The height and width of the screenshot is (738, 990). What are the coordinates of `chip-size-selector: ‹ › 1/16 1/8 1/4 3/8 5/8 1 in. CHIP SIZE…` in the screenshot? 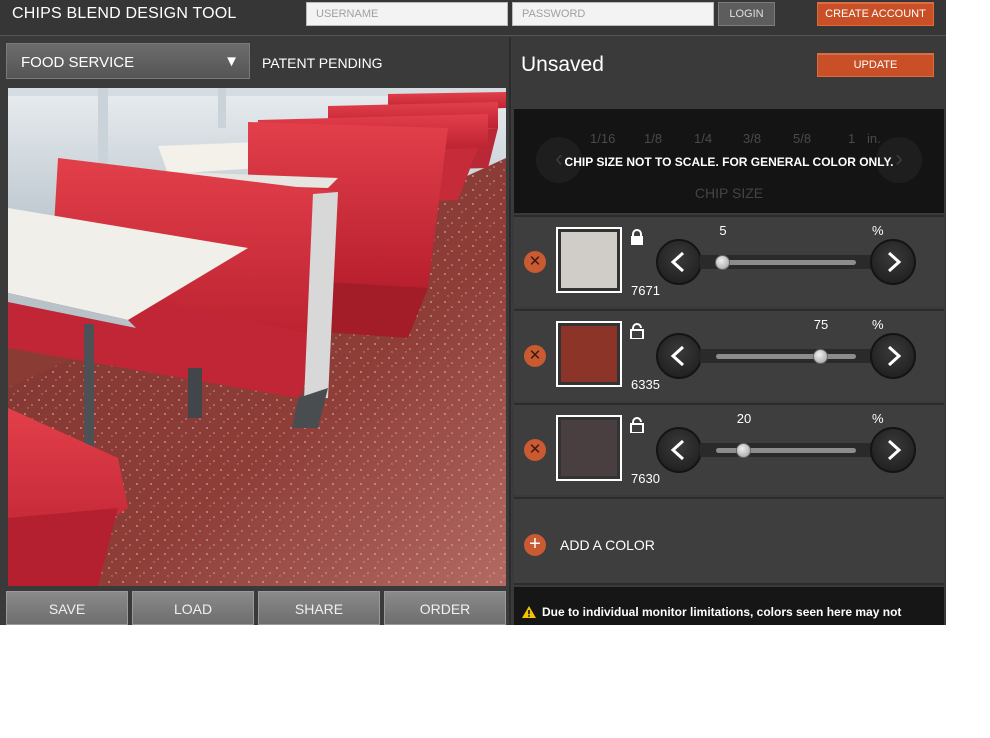 It's located at (729, 161).